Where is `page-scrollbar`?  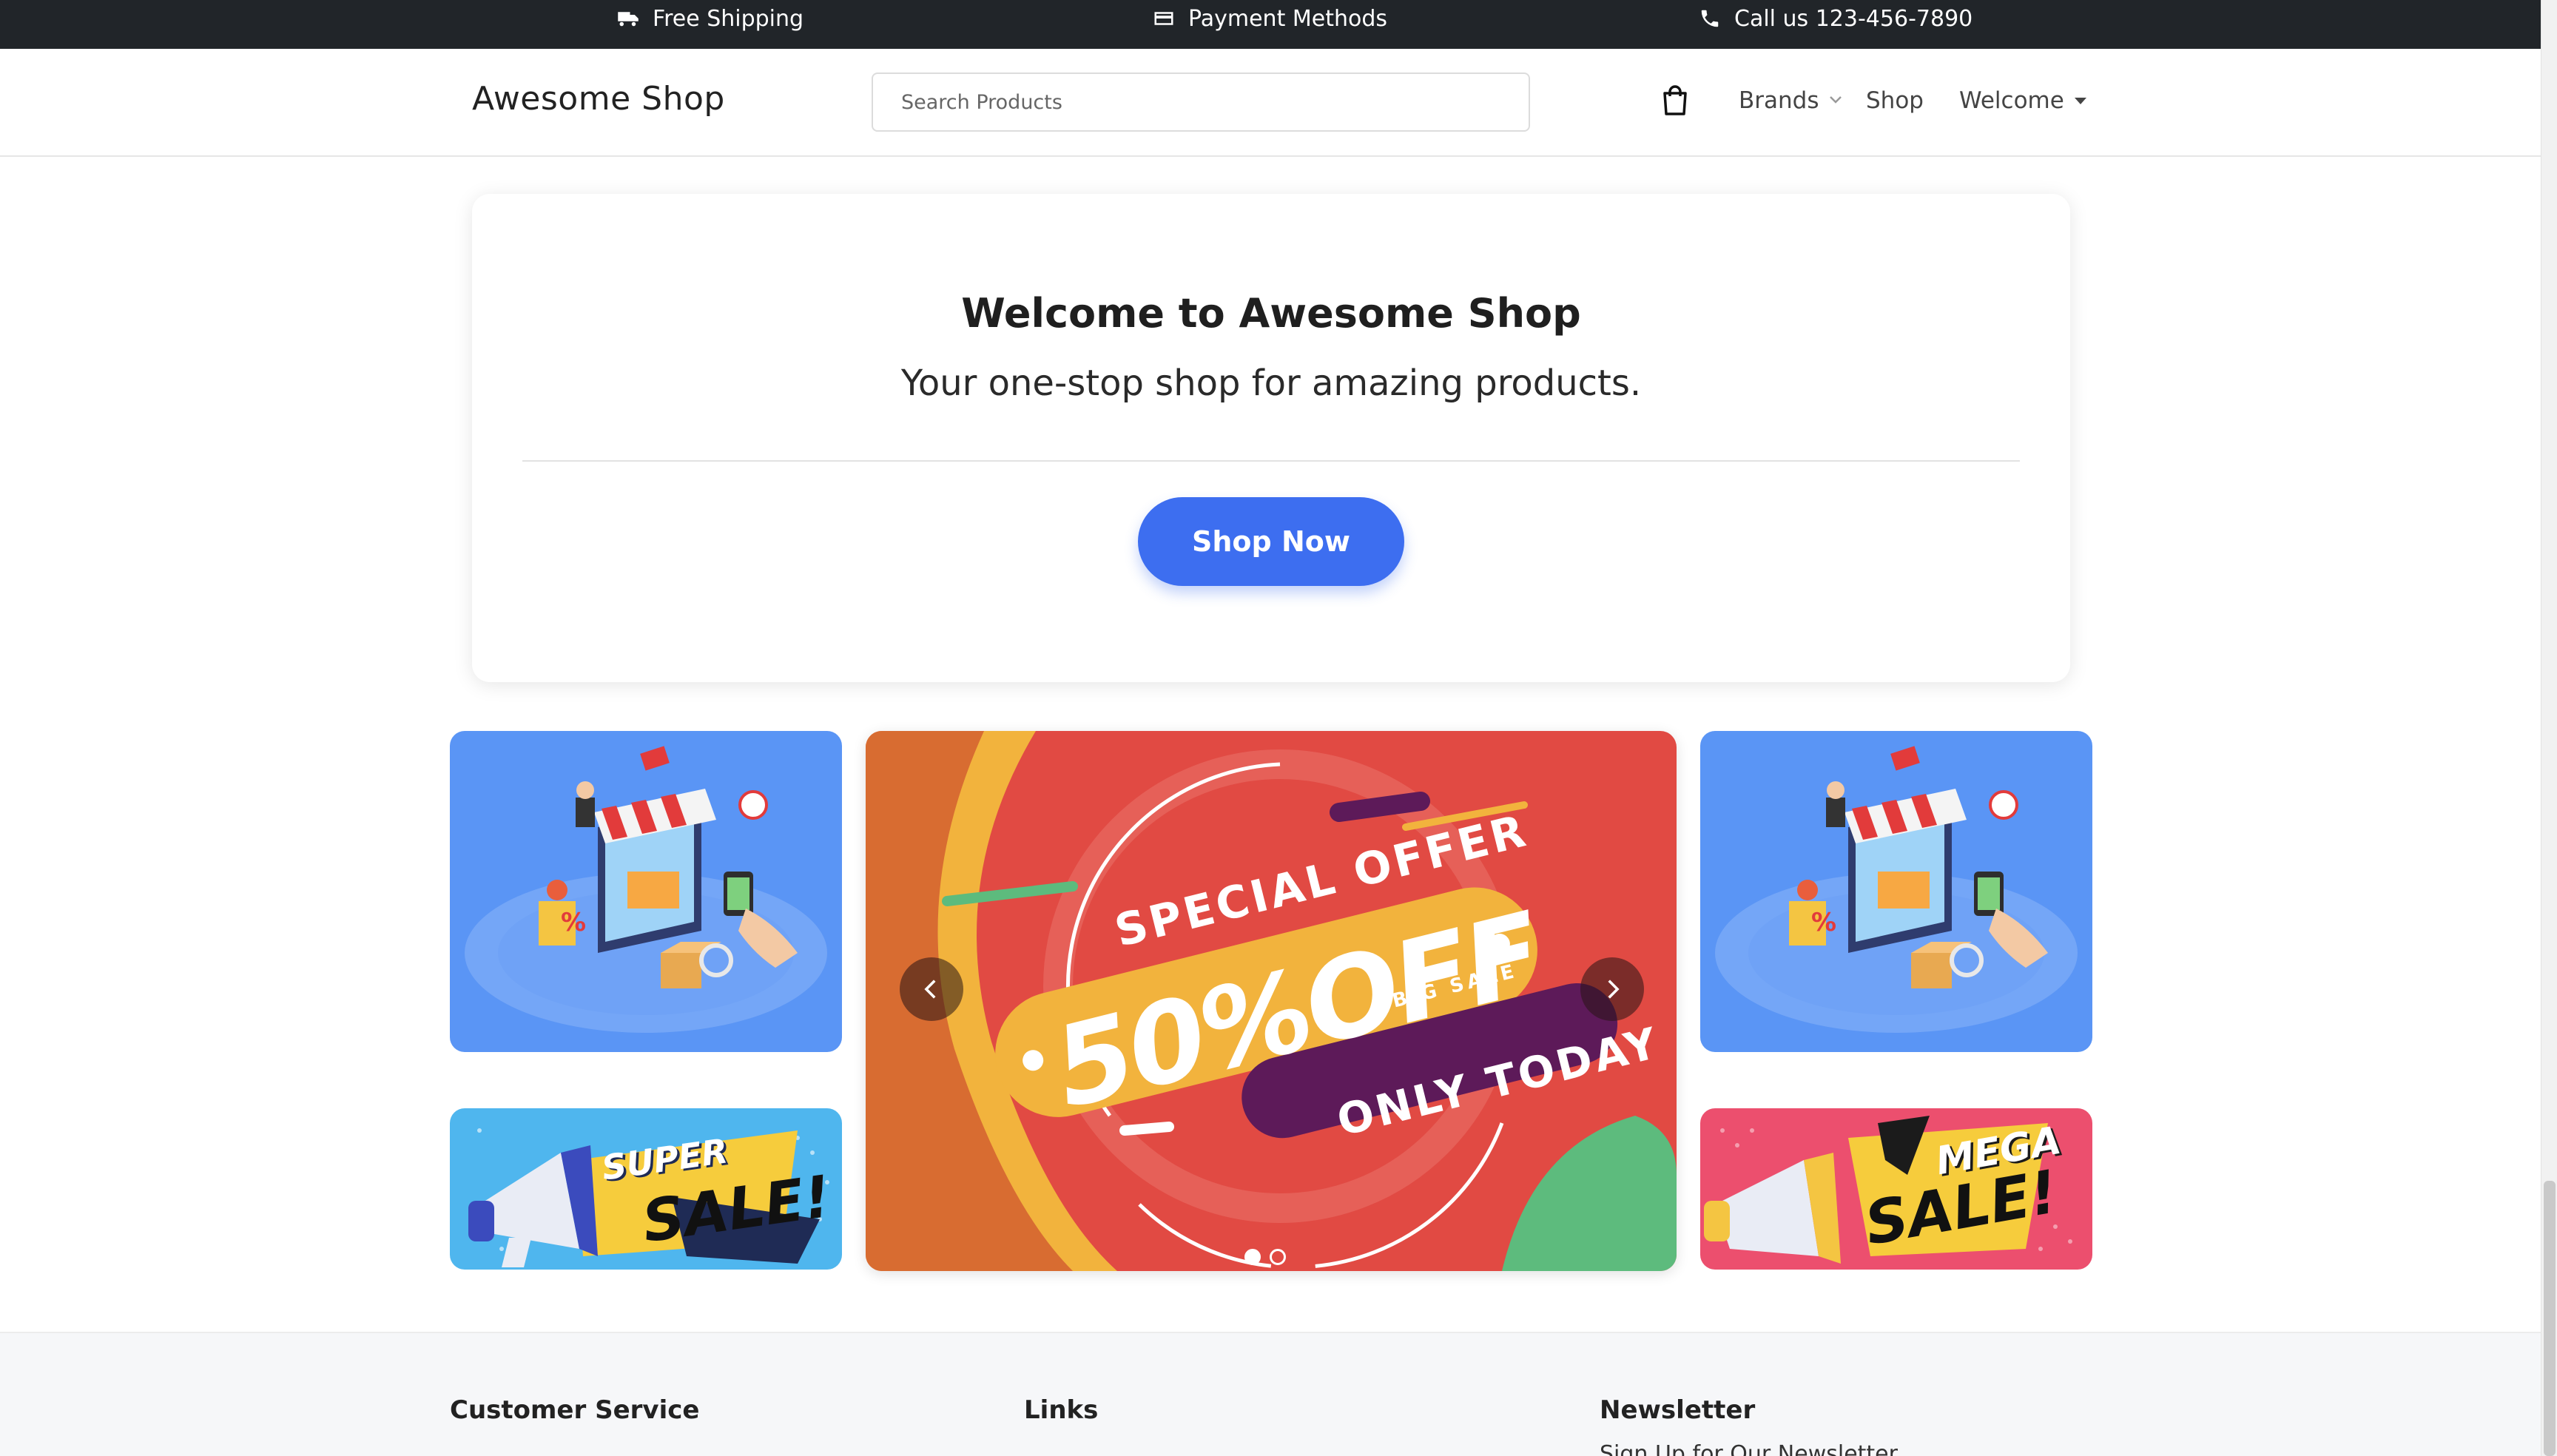
page-scrollbar is located at coordinates (2549, 728).